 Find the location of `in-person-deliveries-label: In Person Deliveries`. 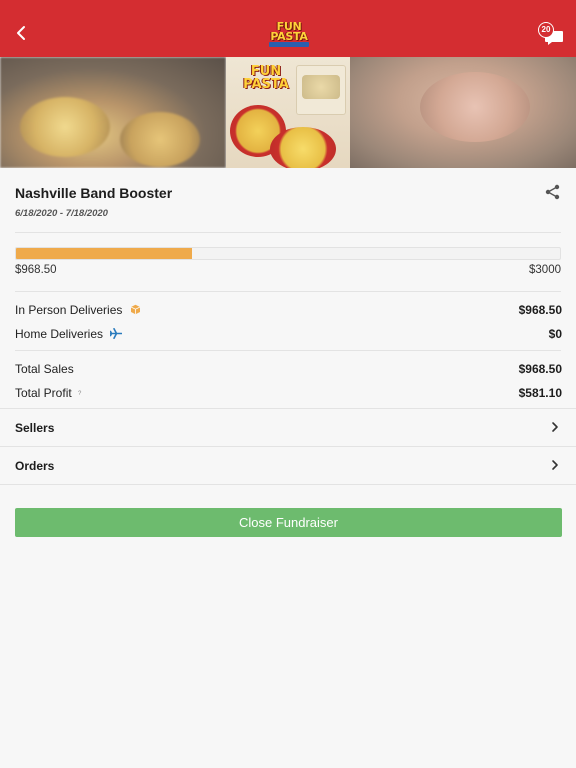

in-person-deliveries-label: In Person Deliveries is located at coordinates (69, 310).